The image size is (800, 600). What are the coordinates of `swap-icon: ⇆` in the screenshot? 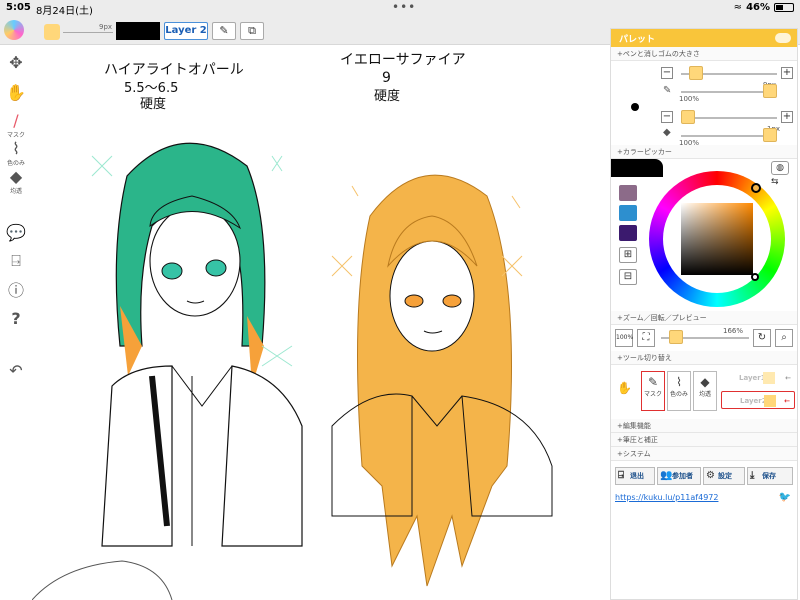 It's located at (775, 182).